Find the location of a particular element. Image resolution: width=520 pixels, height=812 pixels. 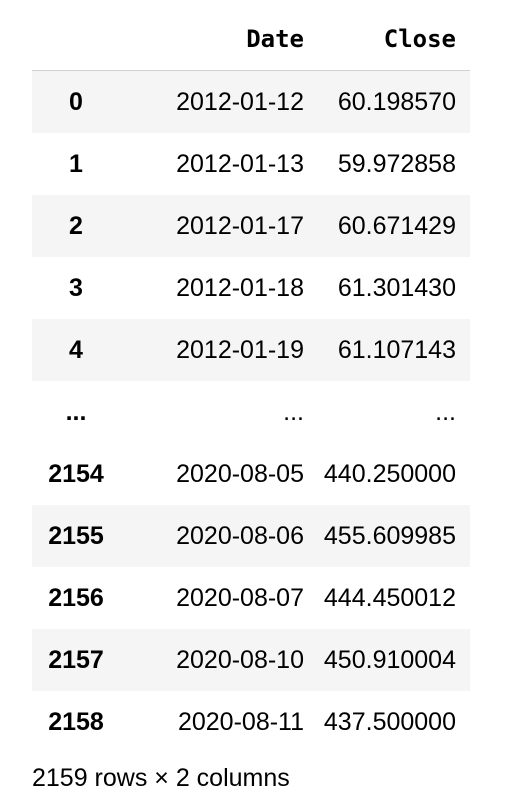

date-cell: 2012-01-18 is located at coordinates (240, 287).